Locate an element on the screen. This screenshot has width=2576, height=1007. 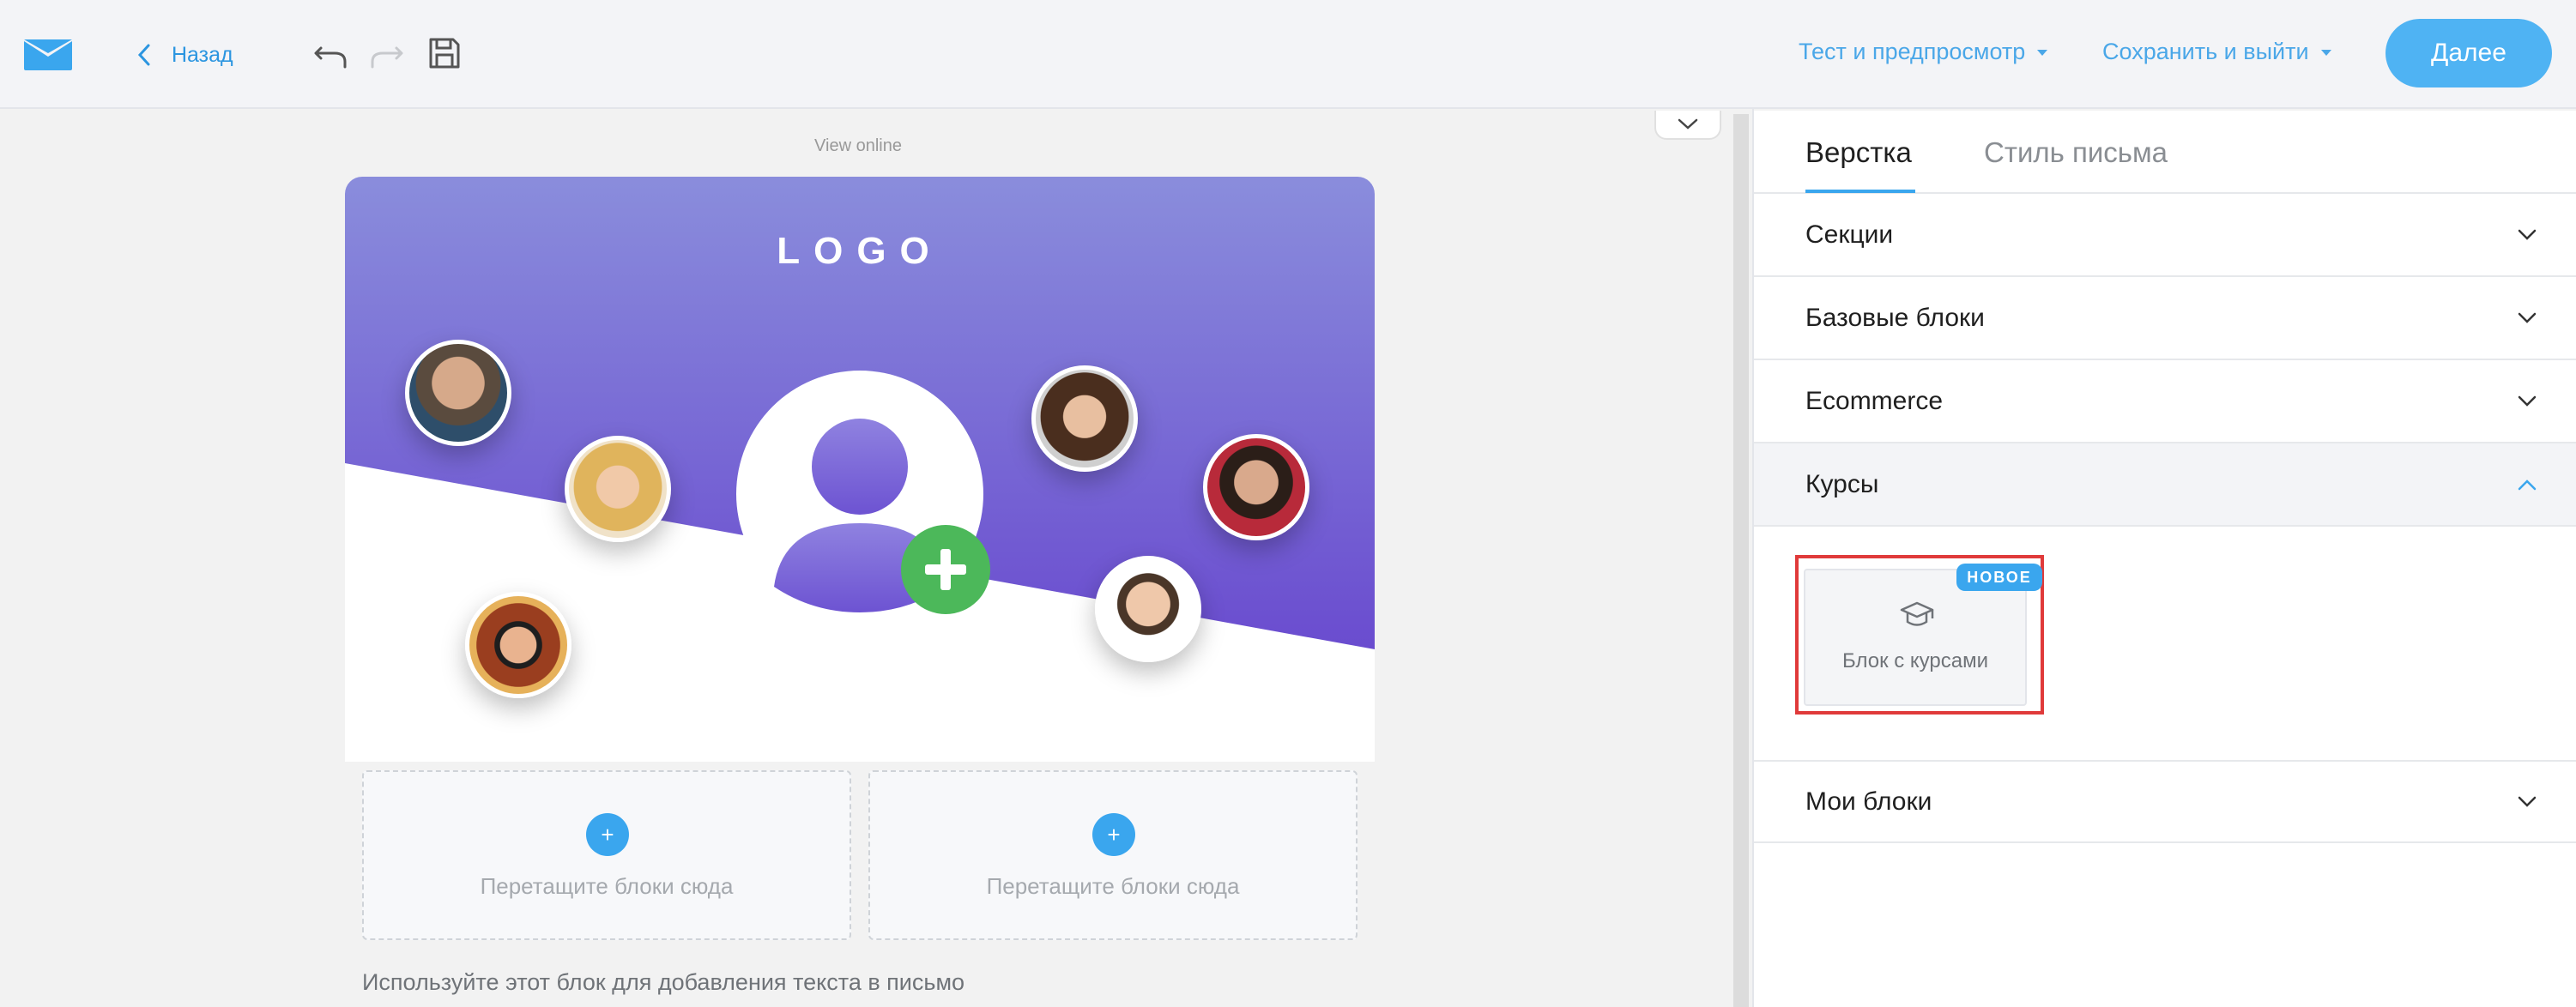
accordion-my-blocks: Мои блоки is located at coordinates (2165, 801).